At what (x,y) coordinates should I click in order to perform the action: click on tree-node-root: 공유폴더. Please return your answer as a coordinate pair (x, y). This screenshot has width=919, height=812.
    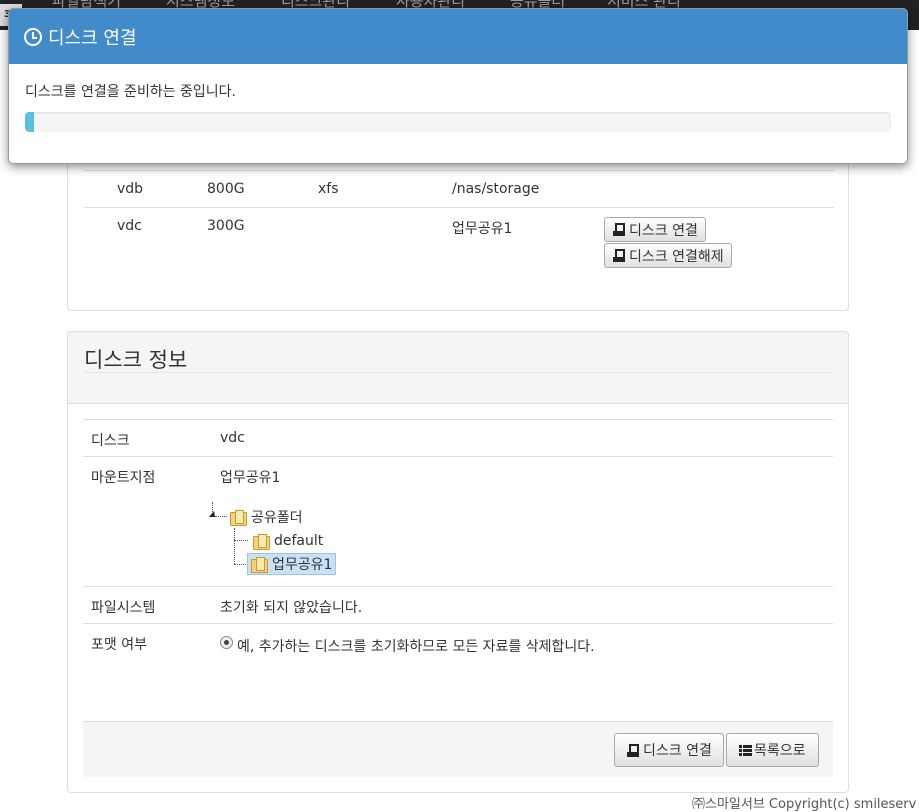
    Looking at the image, I should click on (266, 517).